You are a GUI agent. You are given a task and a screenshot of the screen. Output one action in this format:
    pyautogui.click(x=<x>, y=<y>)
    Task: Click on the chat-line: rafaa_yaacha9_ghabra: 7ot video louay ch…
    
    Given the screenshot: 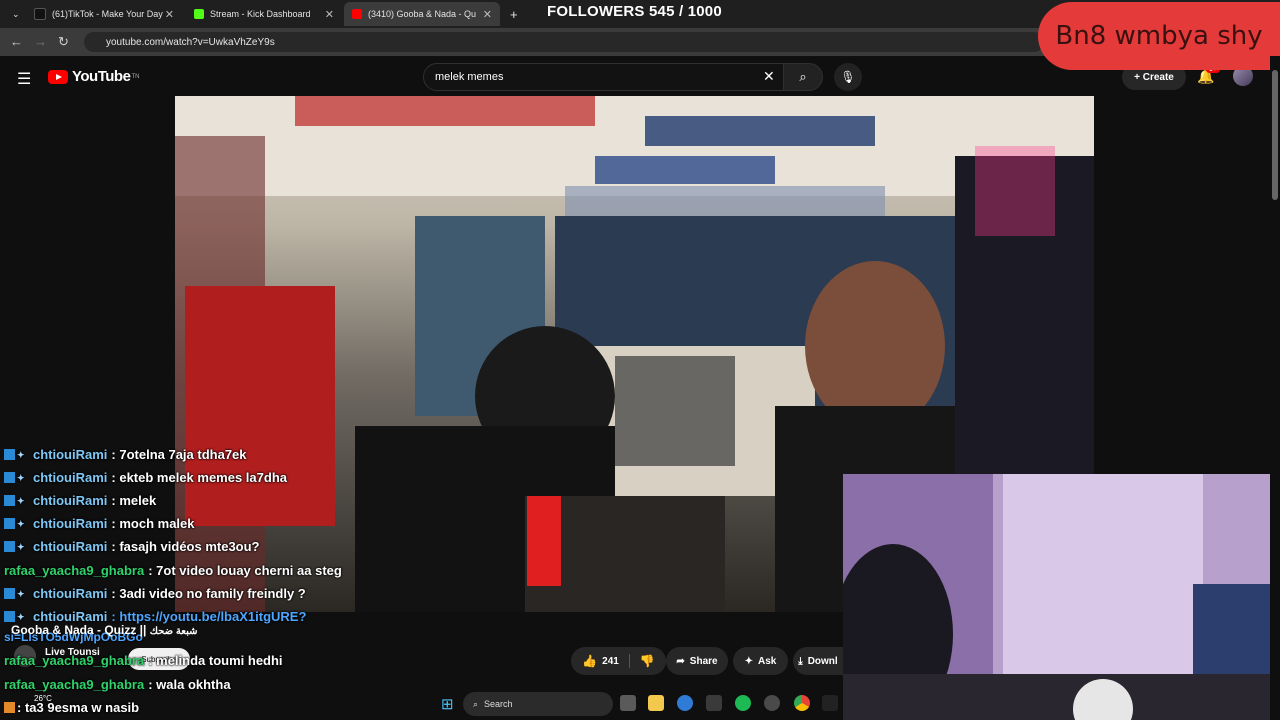 What is the action you would take?
    pyautogui.click(x=173, y=570)
    